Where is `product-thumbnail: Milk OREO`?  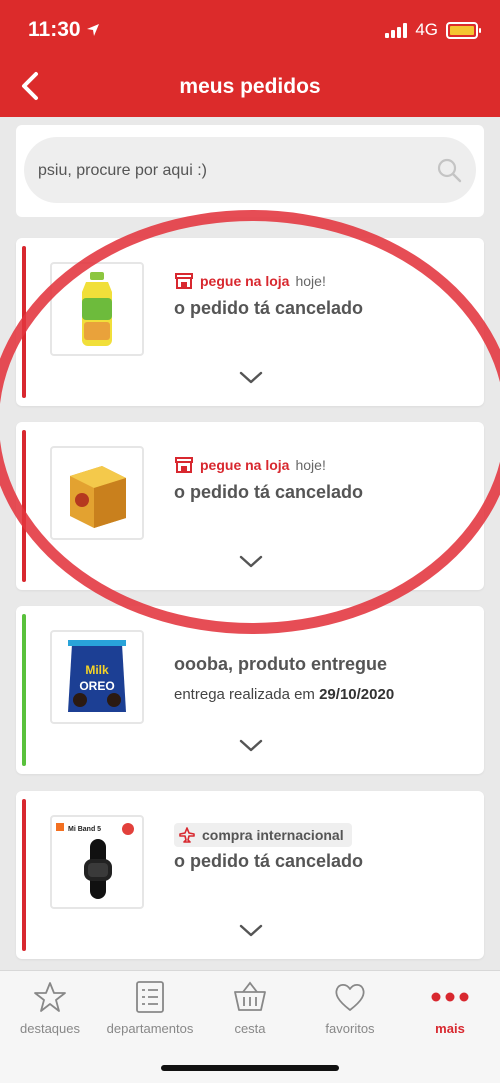
product-thumbnail: Milk OREO is located at coordinates (97, 677).